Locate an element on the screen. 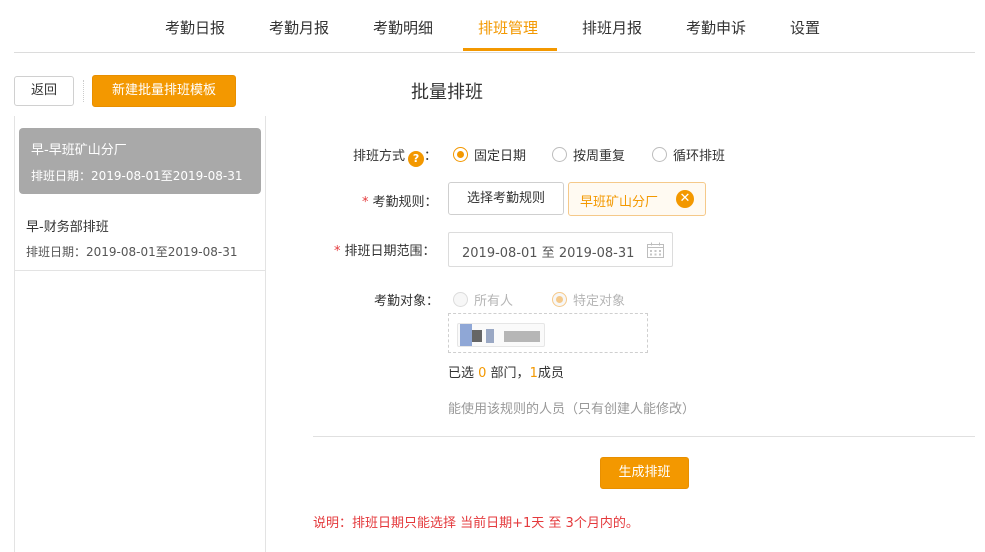 The image size is (985, 552). top-navigation: 考勤日报 考勤月报 考勤明细 排班管理 排班月报 考勤申诉 设置 is located at coordinates (494, 26).